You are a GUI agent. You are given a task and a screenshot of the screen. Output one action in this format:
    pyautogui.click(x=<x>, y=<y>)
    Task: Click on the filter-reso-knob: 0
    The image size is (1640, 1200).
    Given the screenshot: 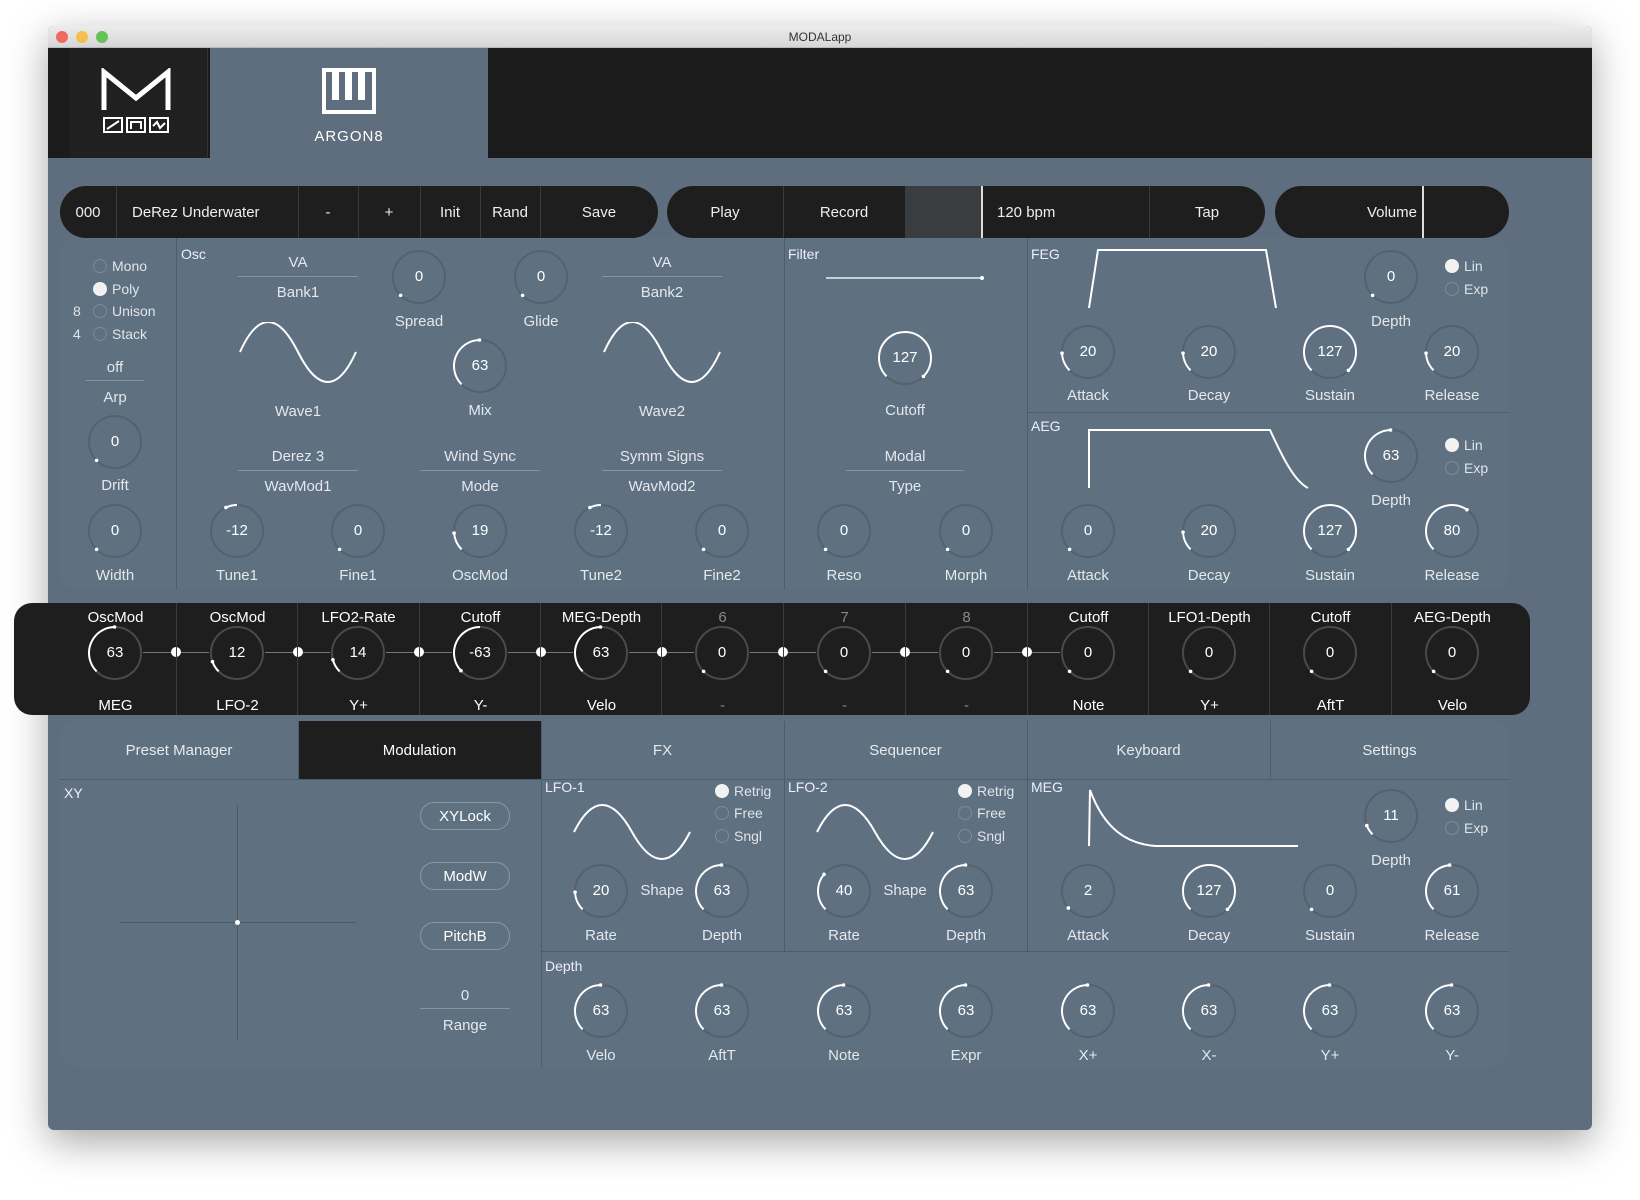 What is the action you would take?
    pyautogui.click(x=844, y=531)
    